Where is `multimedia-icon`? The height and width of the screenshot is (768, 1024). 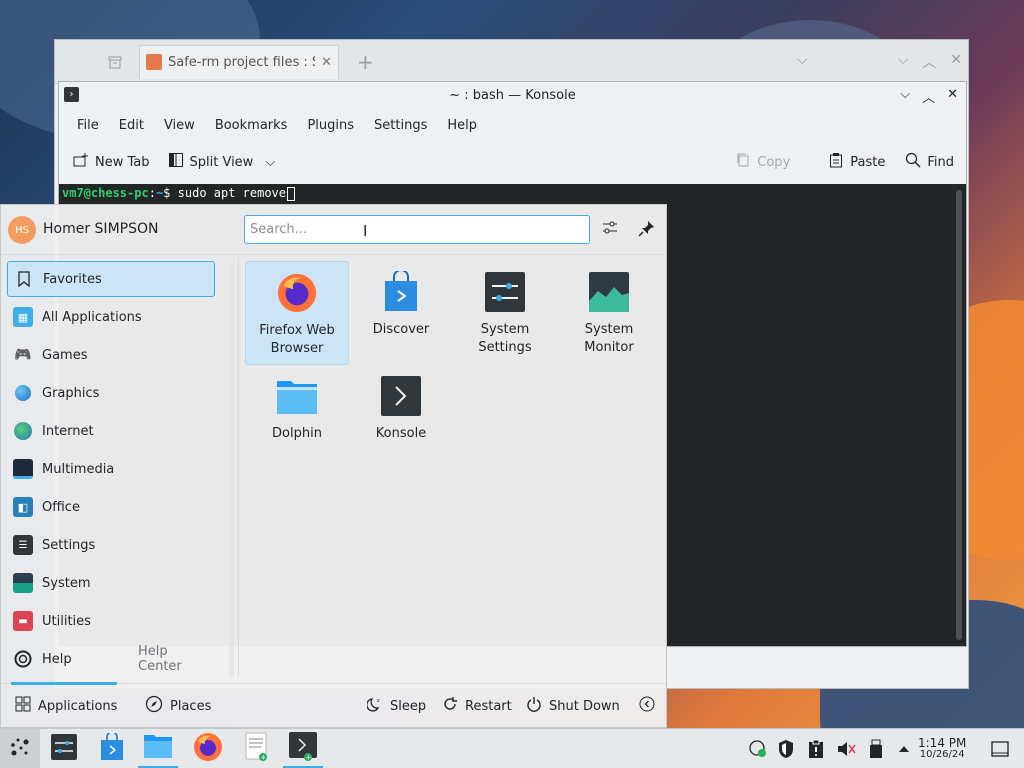 multimedia-icon is located at coordinates (23, 469).